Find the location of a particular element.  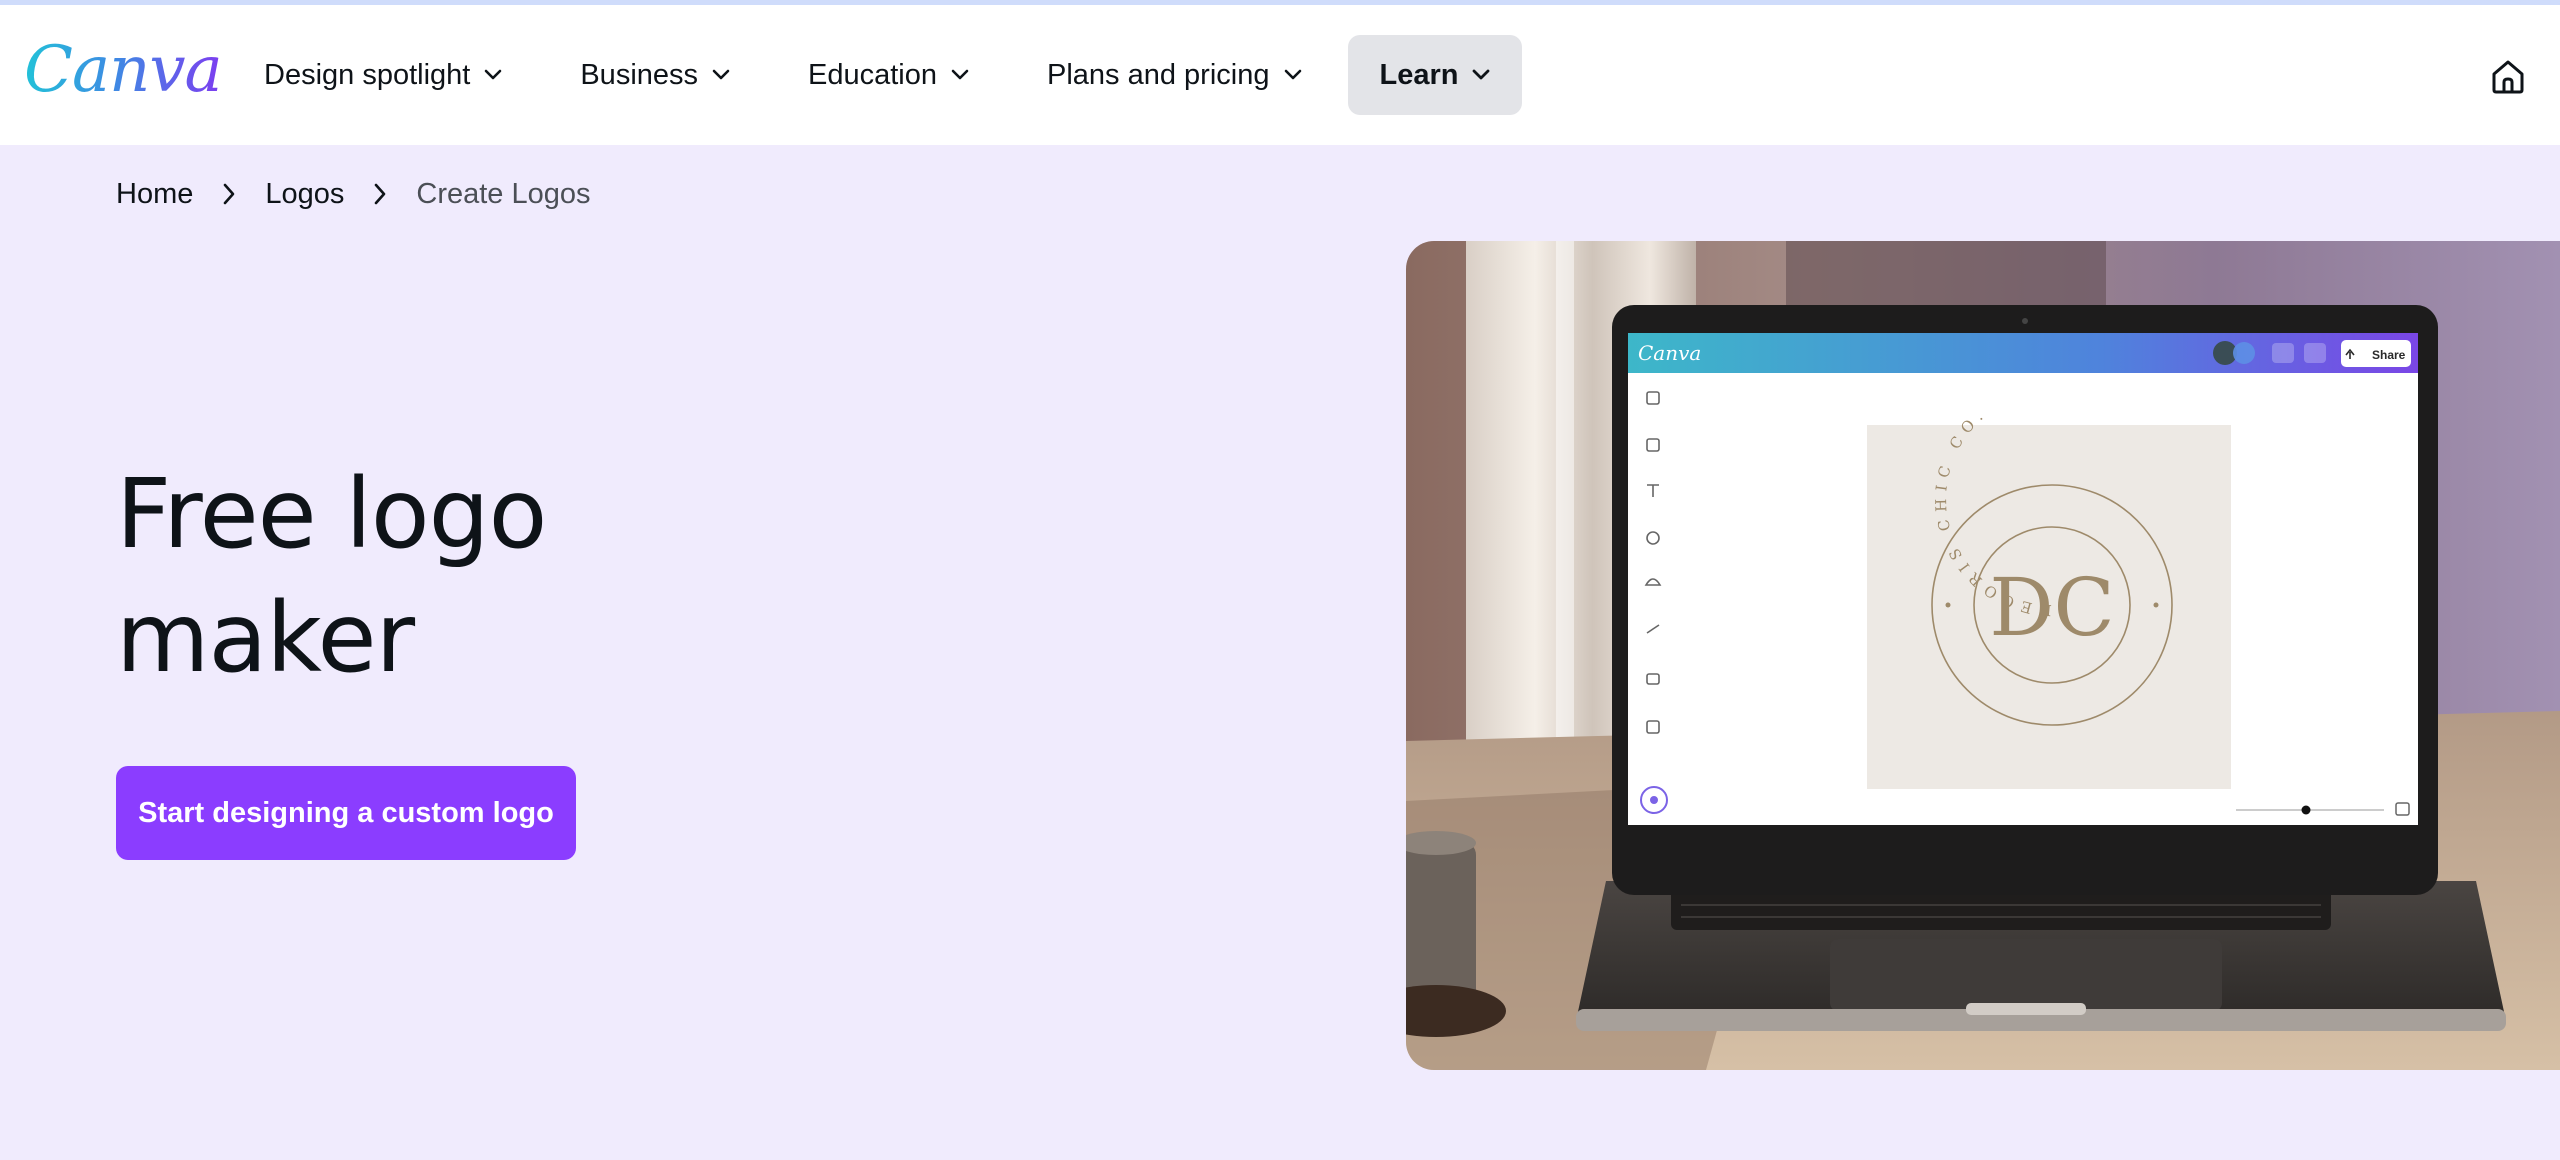

screen-share-label: Share is located at coordinates (2389, 355).